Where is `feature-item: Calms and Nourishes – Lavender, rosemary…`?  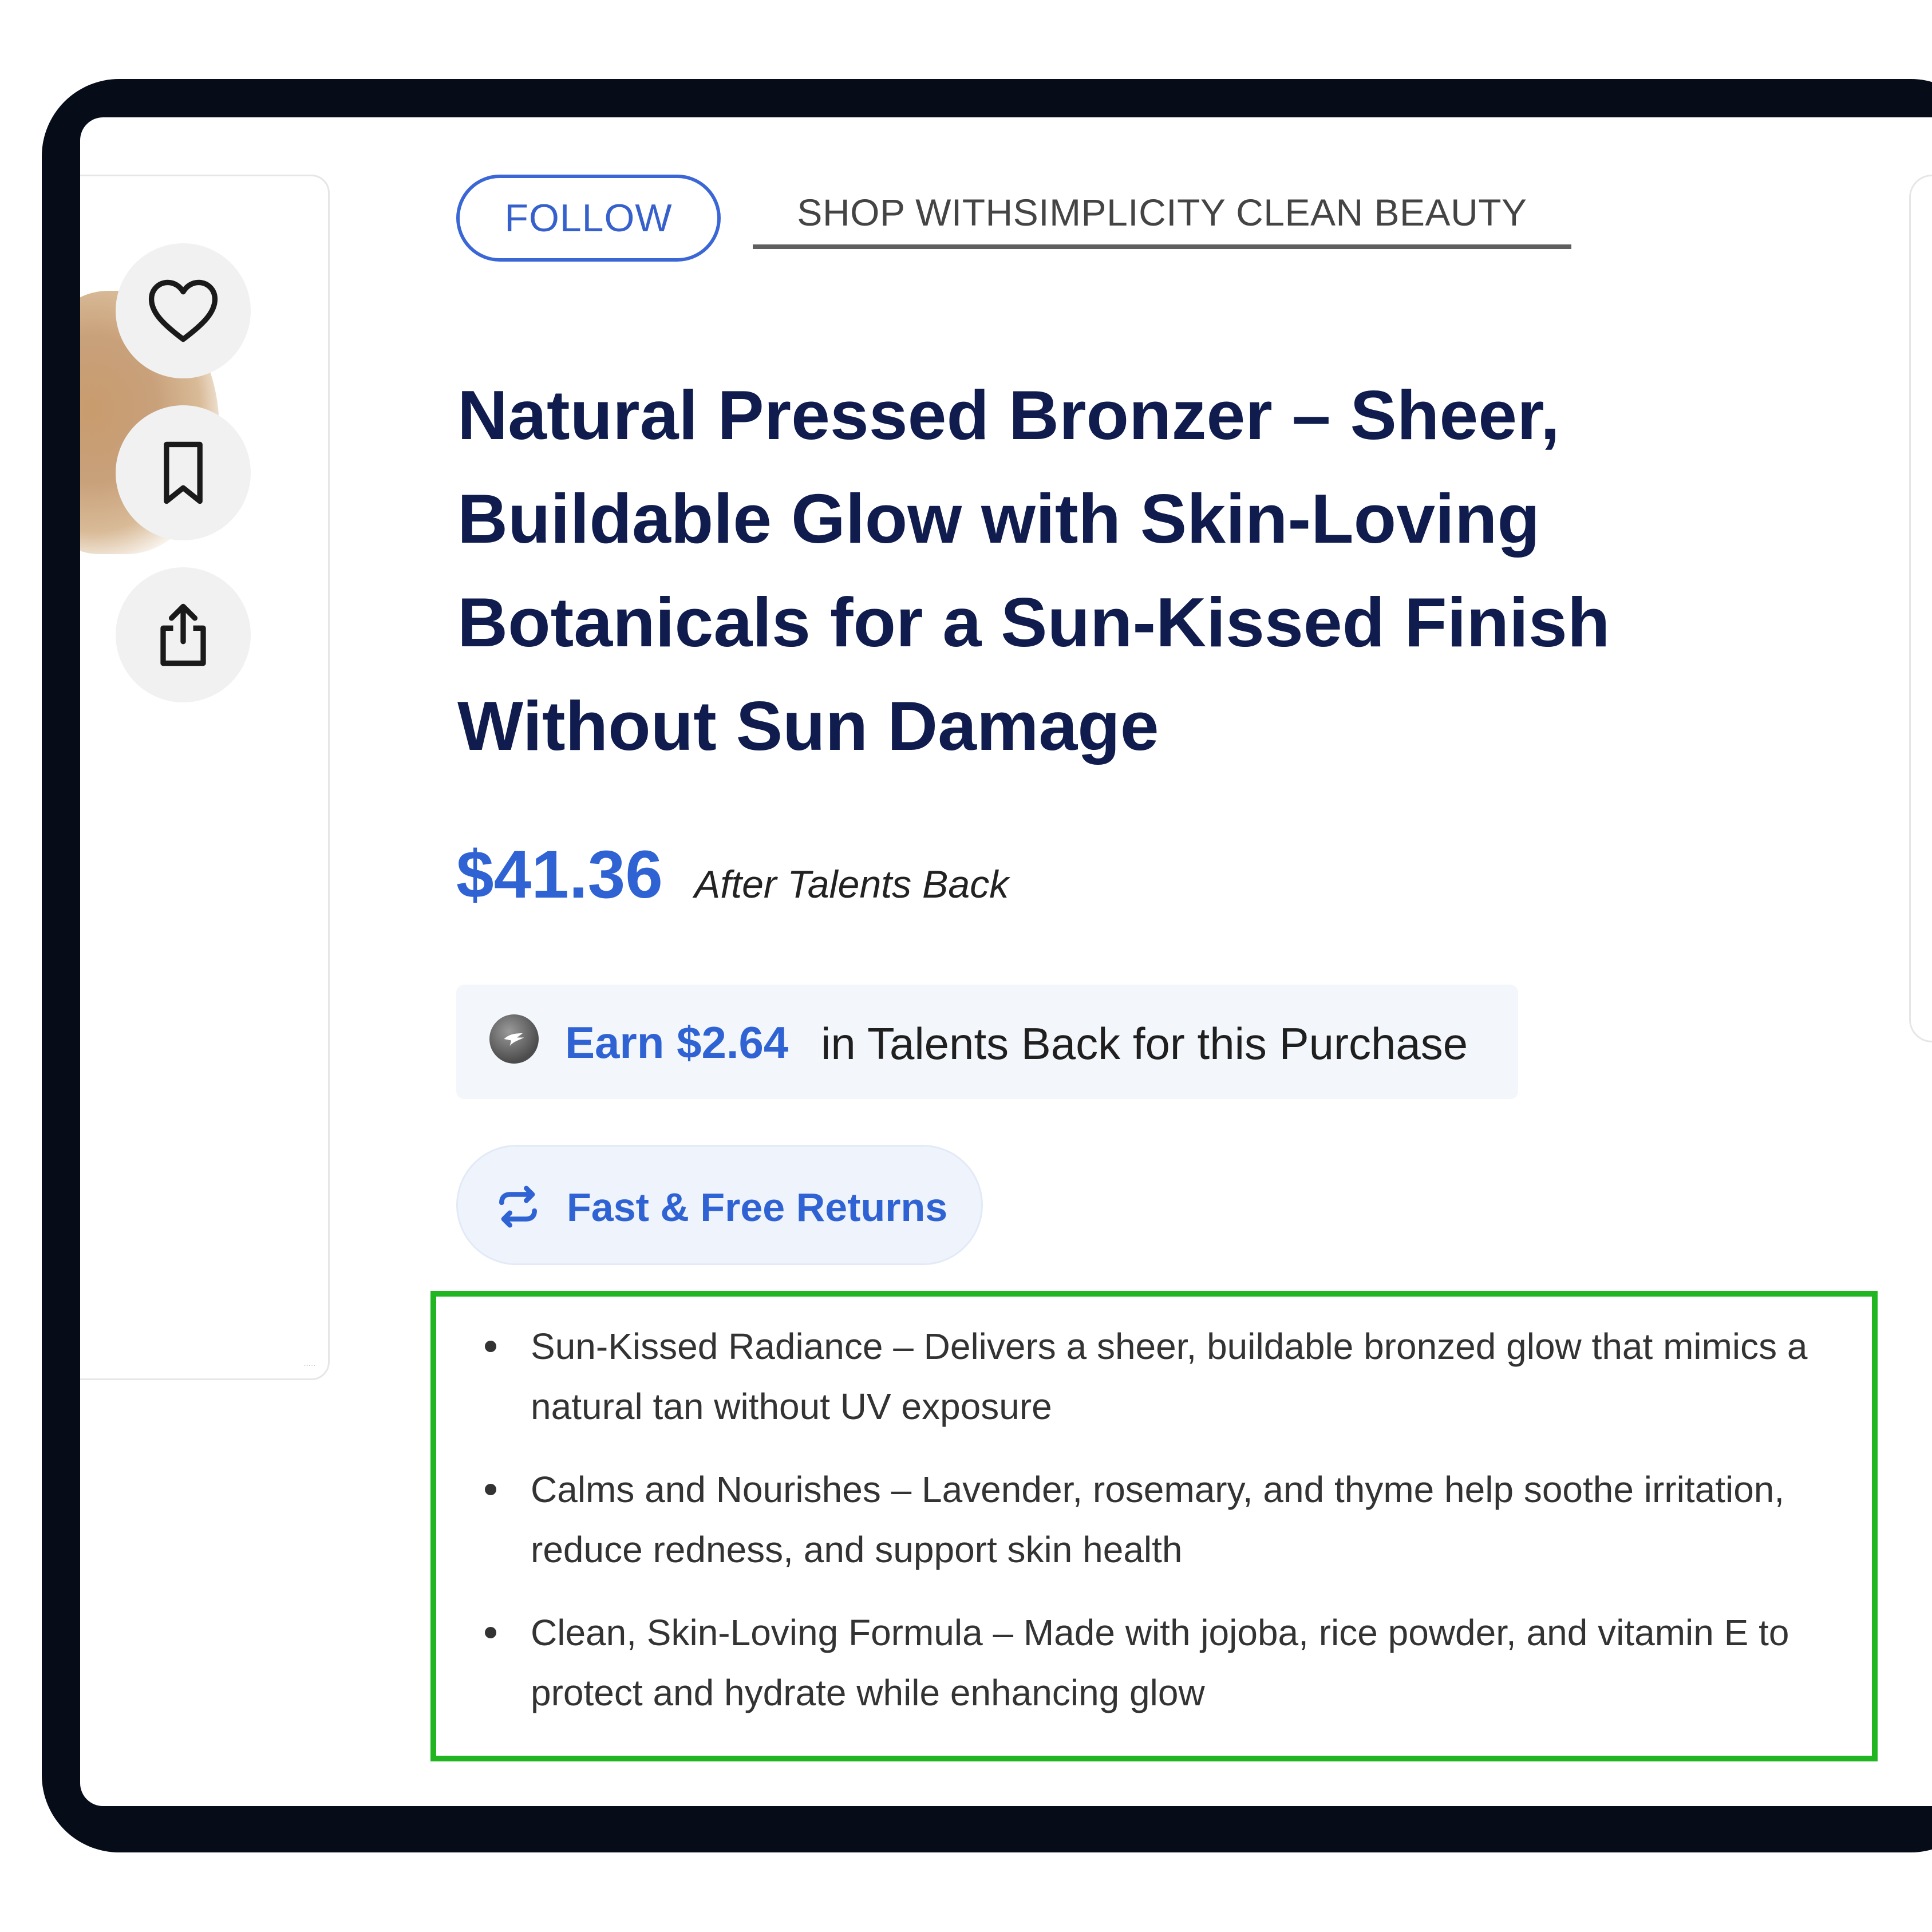 feature-item: Calms and Nourishes – Lavender, rosemary… is located at coordinates (1151, 1520).